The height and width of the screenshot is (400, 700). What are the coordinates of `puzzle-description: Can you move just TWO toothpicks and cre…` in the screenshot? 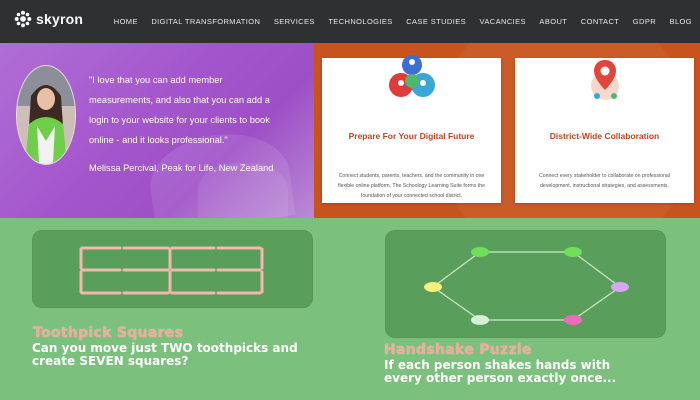 It's located at (165, 354).